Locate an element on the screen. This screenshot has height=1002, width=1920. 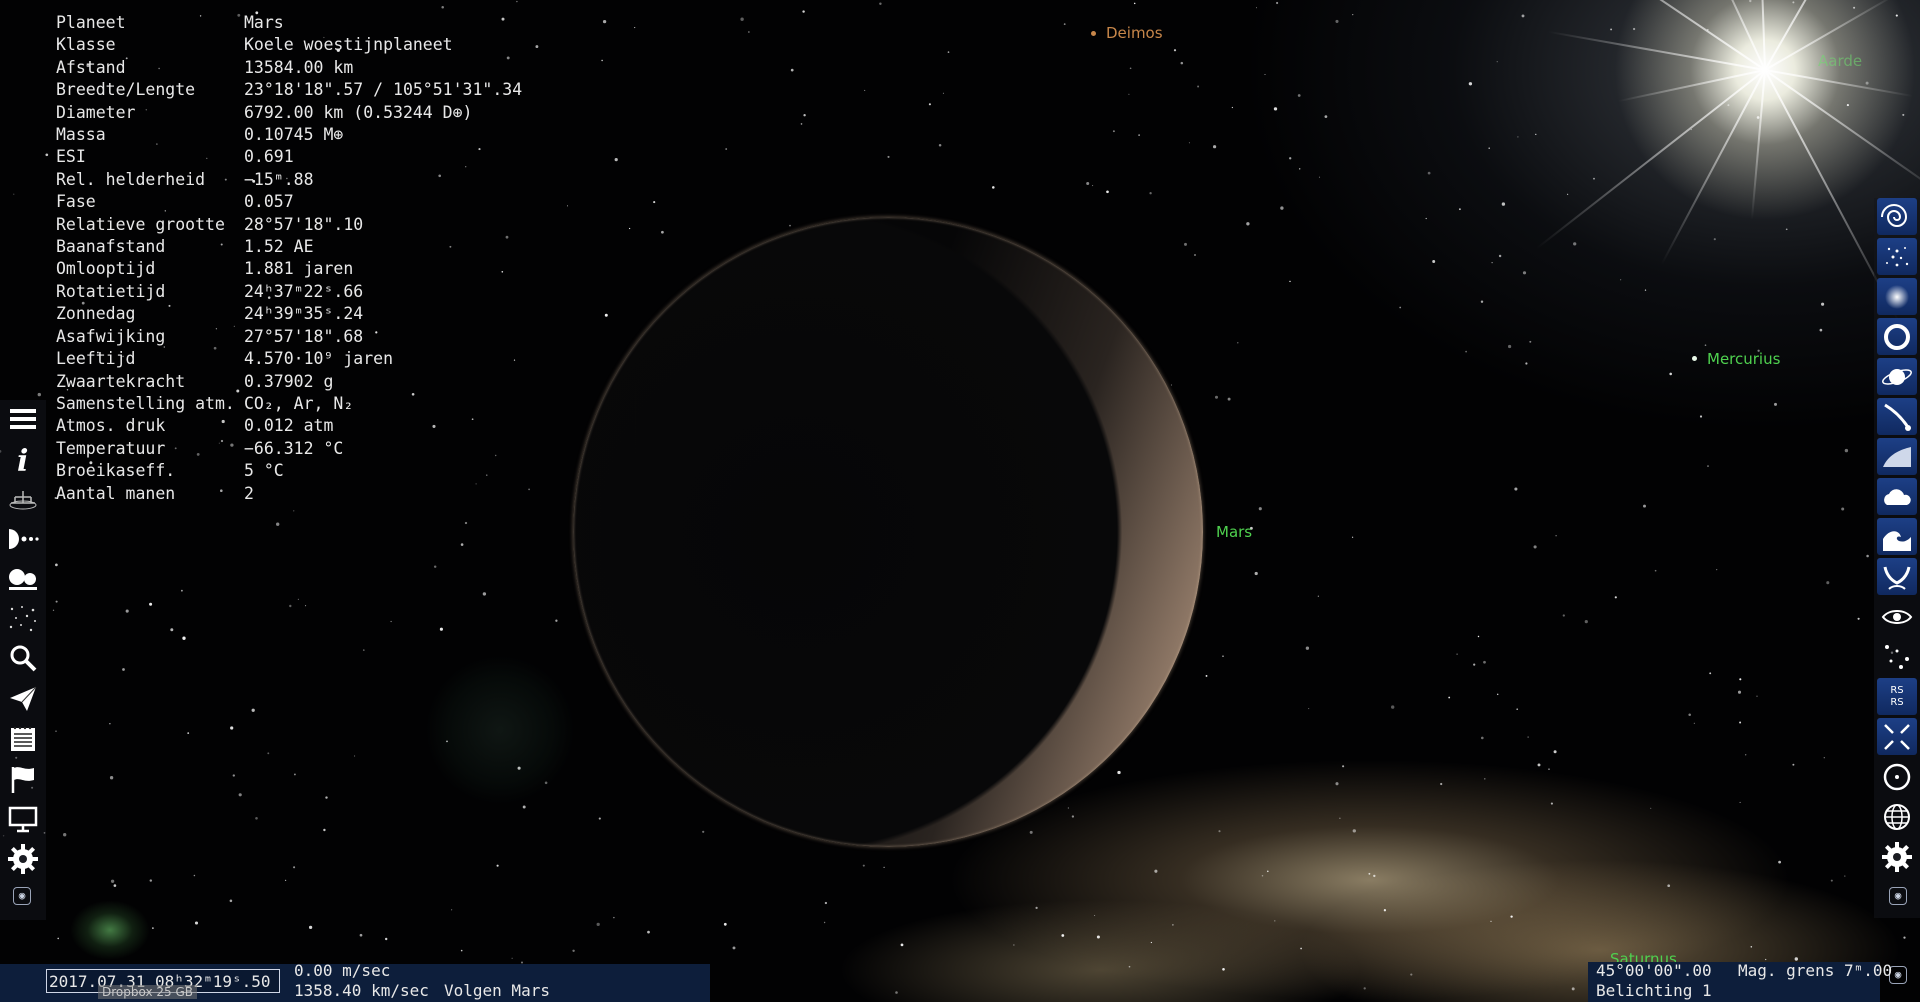
mercurius-label: Mercurius is located at coordinates (1743, 359).